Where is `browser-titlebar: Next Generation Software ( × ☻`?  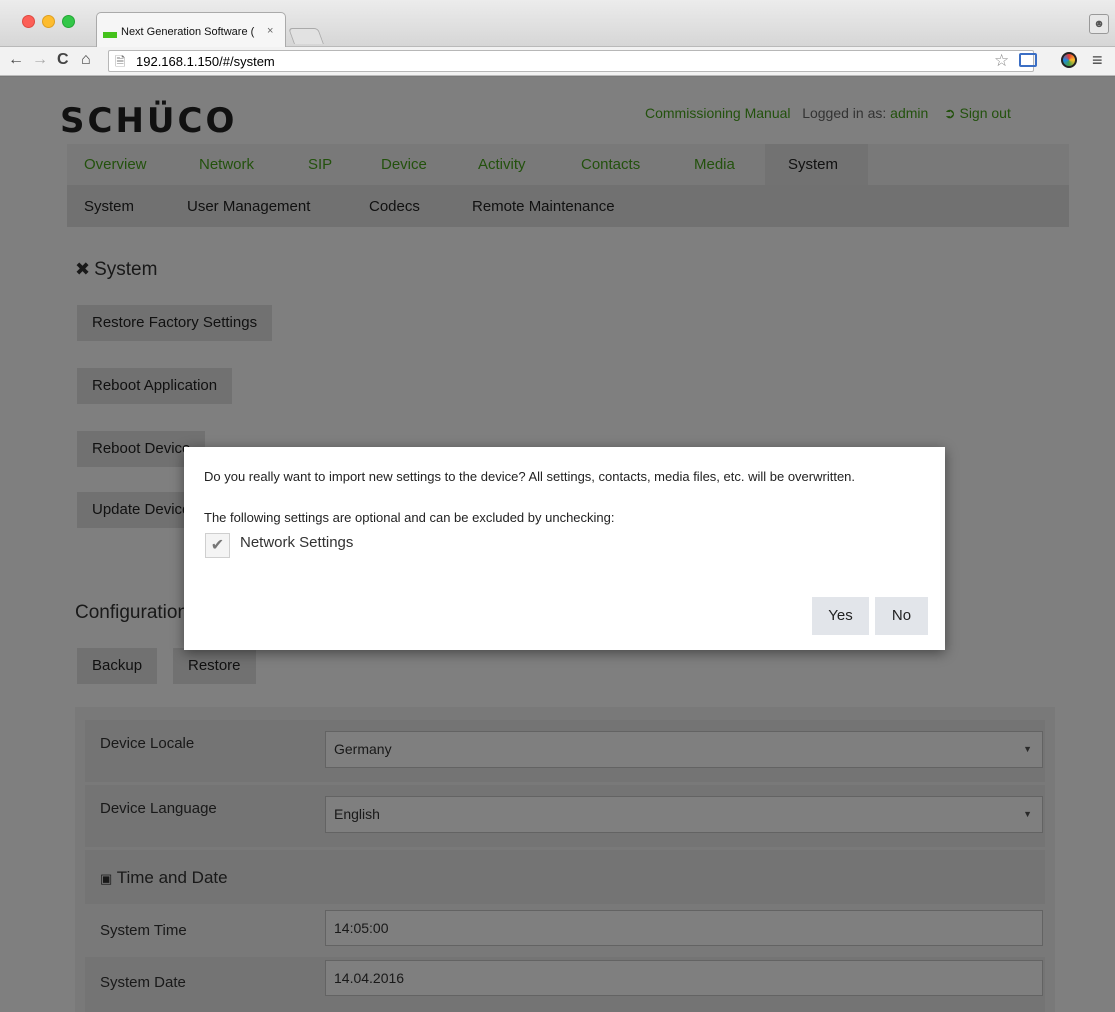 browser-titlebar: Next Generation Software ( × ☻ is located at coordinates (557, 23).